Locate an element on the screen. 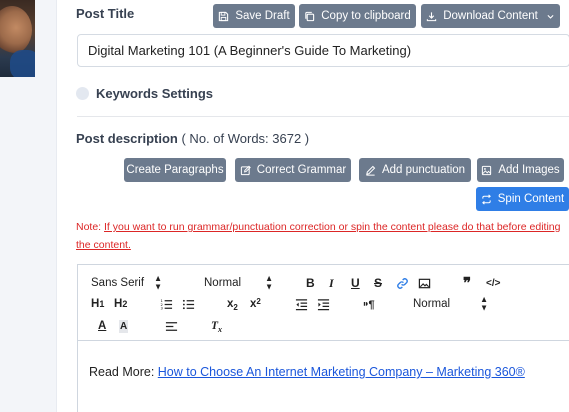  post-description-header: Post description ( No. of Words: 3672 ) is located at coordinates (192, 138).